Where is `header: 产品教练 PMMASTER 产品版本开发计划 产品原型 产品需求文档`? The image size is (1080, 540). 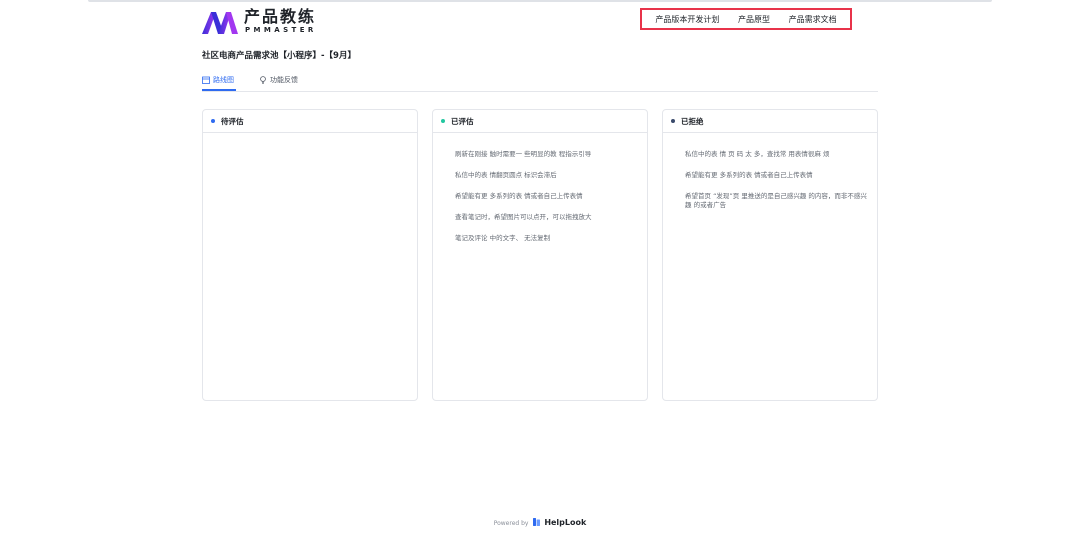 header: 产品教练 PMMASTER 产品版本开发计划 产品原型 产品需求文档 is located at coordinates (540, 23).